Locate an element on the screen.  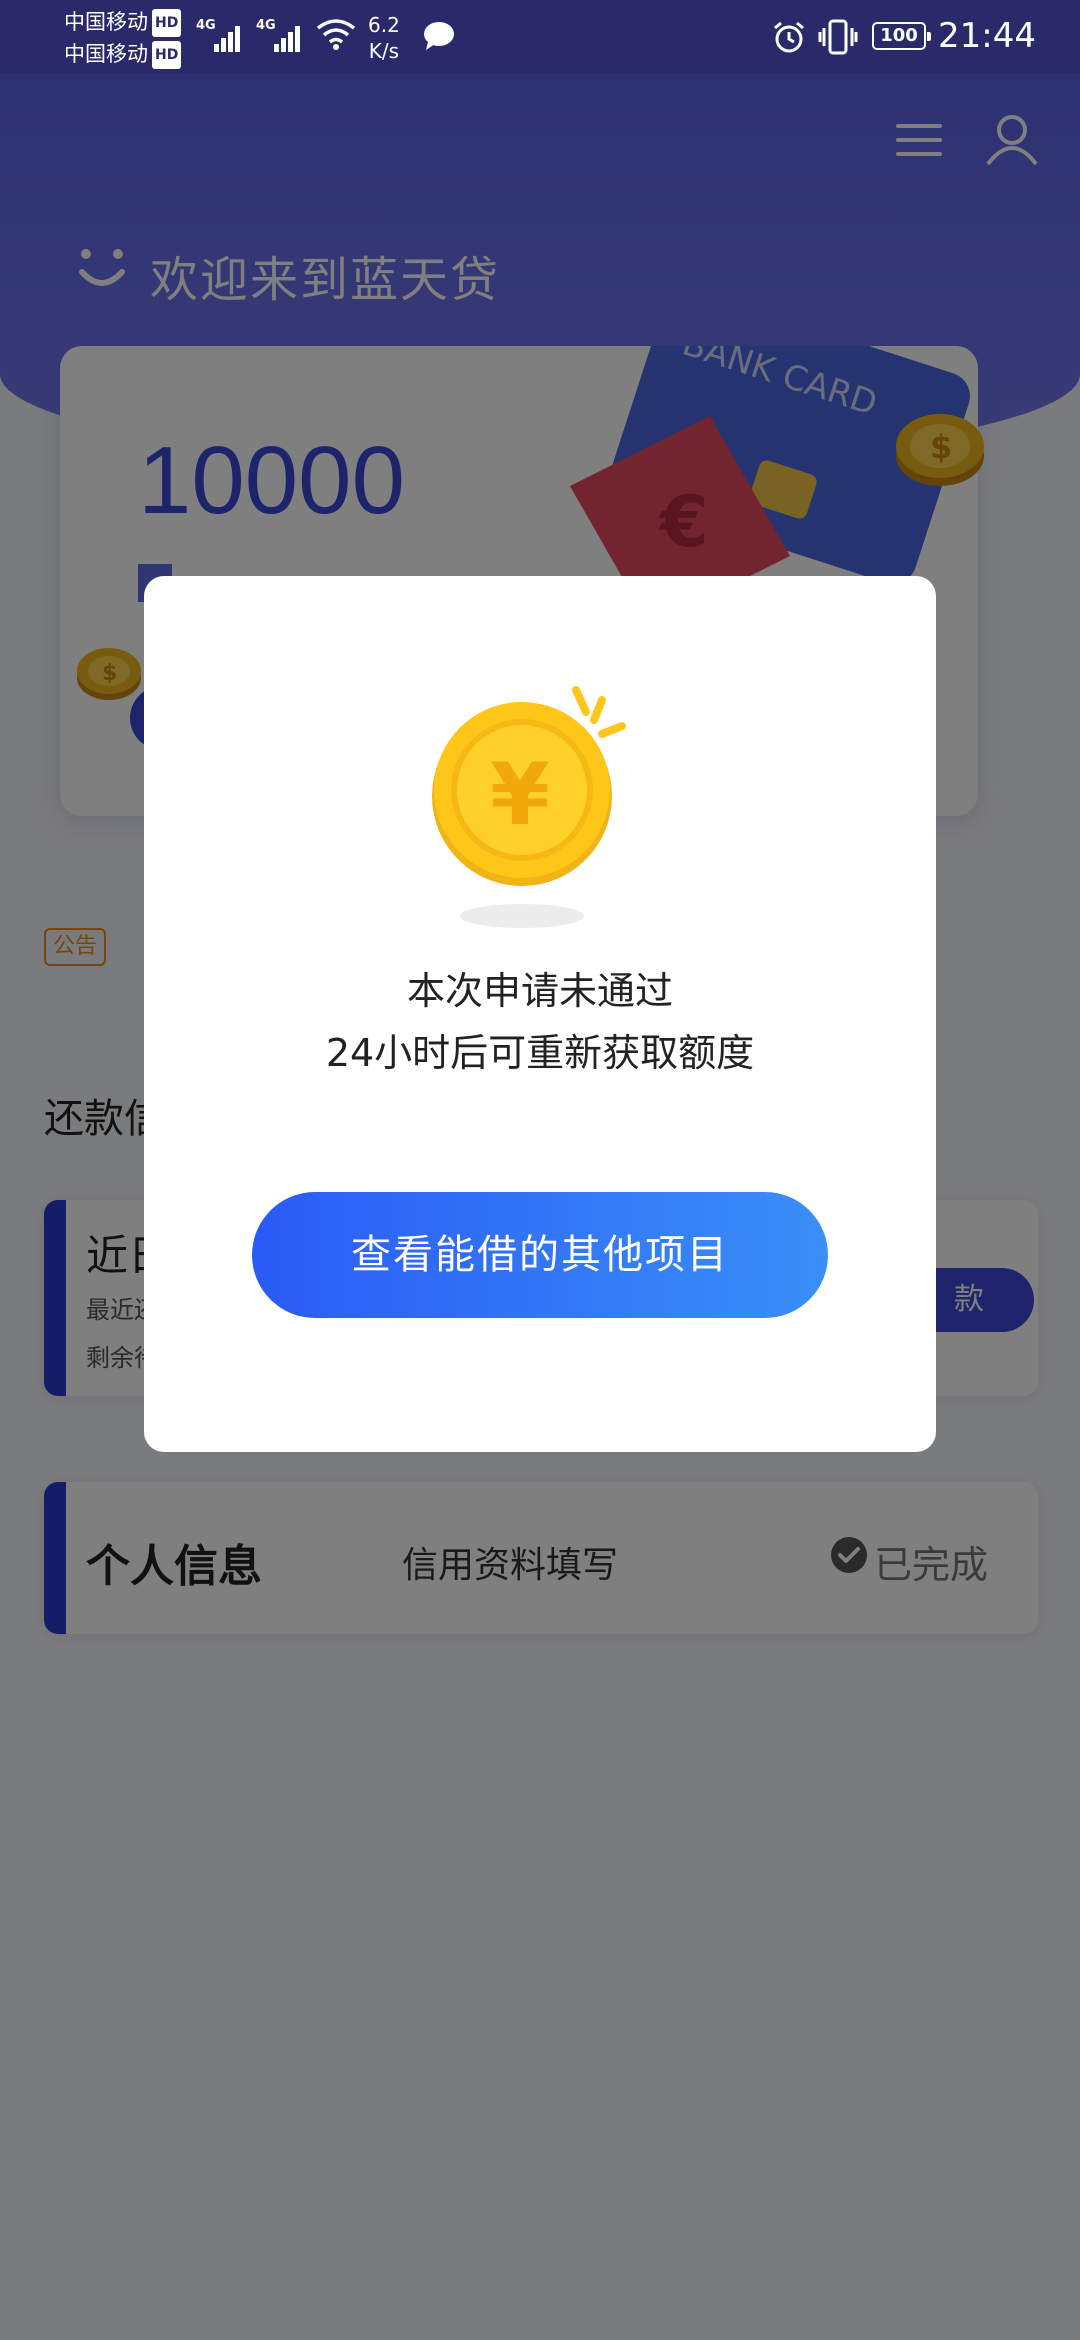
alarm-icon is located at coordinates (789, 37).